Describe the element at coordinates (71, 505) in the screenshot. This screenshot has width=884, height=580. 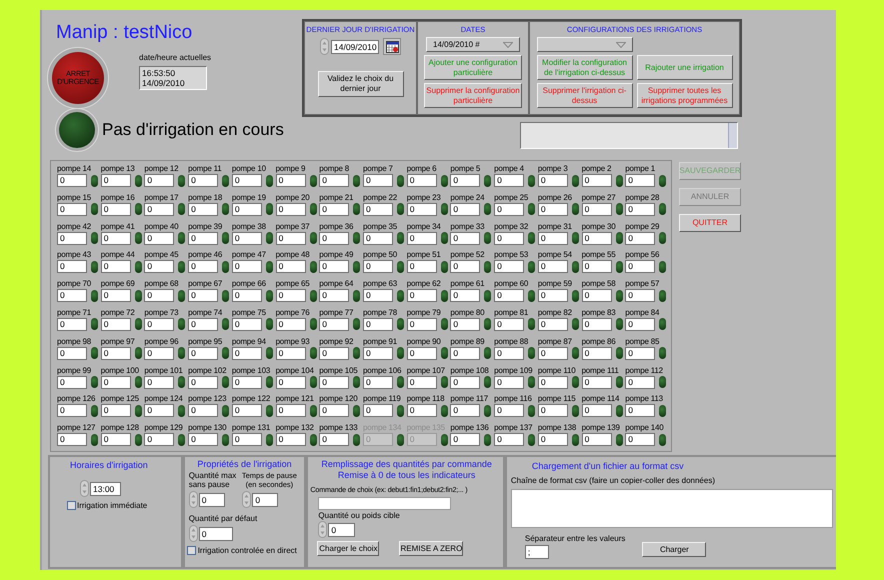
I see `checkbox` at that location.